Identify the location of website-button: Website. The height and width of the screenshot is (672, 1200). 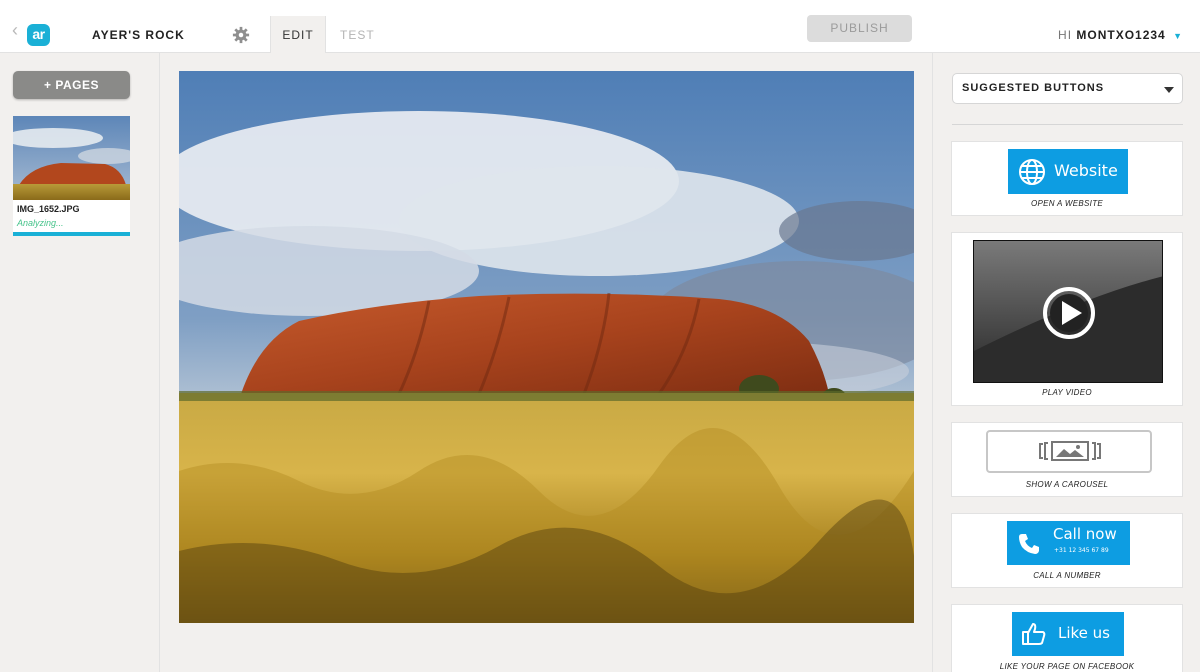
(1068, 171).